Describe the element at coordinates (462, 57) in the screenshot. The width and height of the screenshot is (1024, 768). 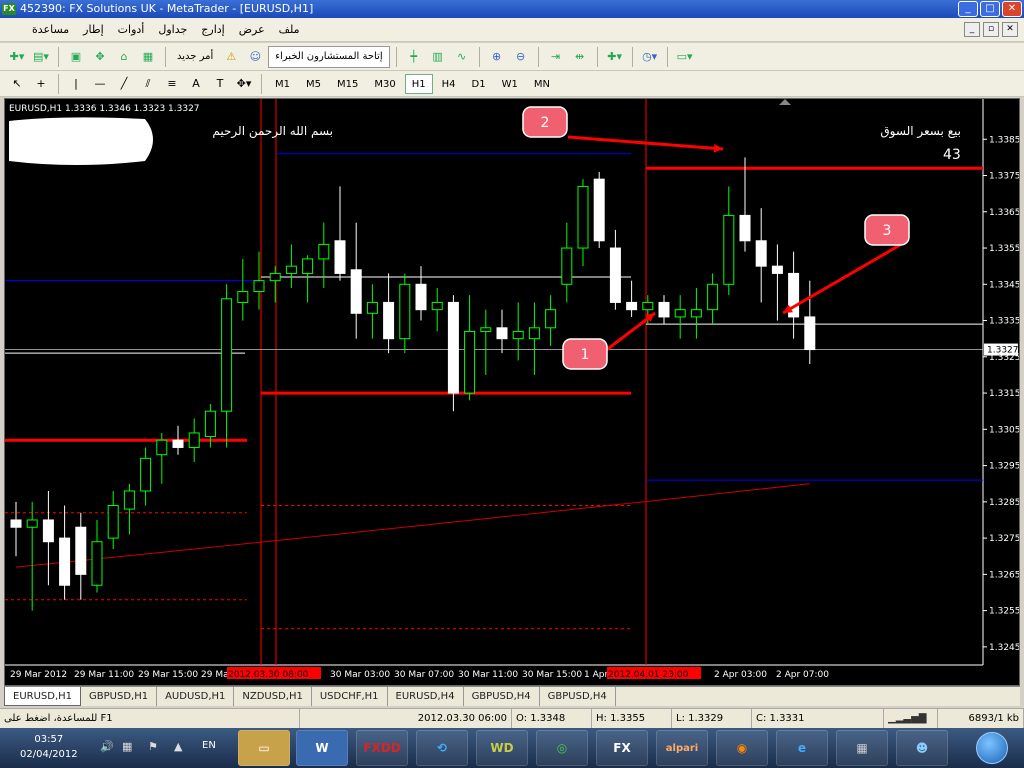
I see `line-chart-icon: ∿` at that location.